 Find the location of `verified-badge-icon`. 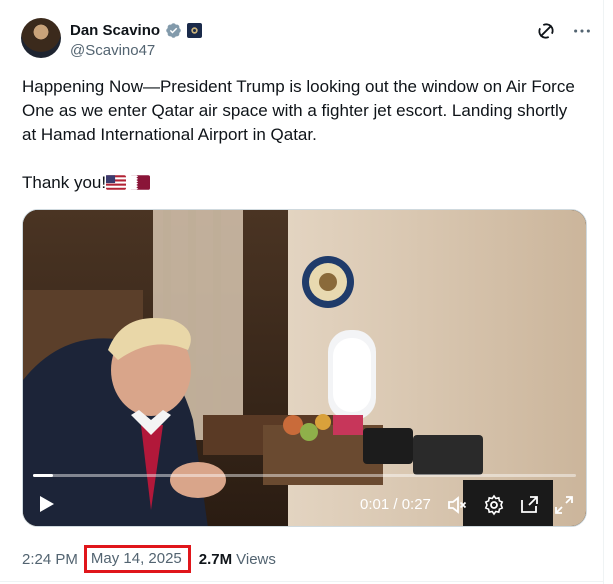

verified-badge-icon is located at coordinates (173, 30).